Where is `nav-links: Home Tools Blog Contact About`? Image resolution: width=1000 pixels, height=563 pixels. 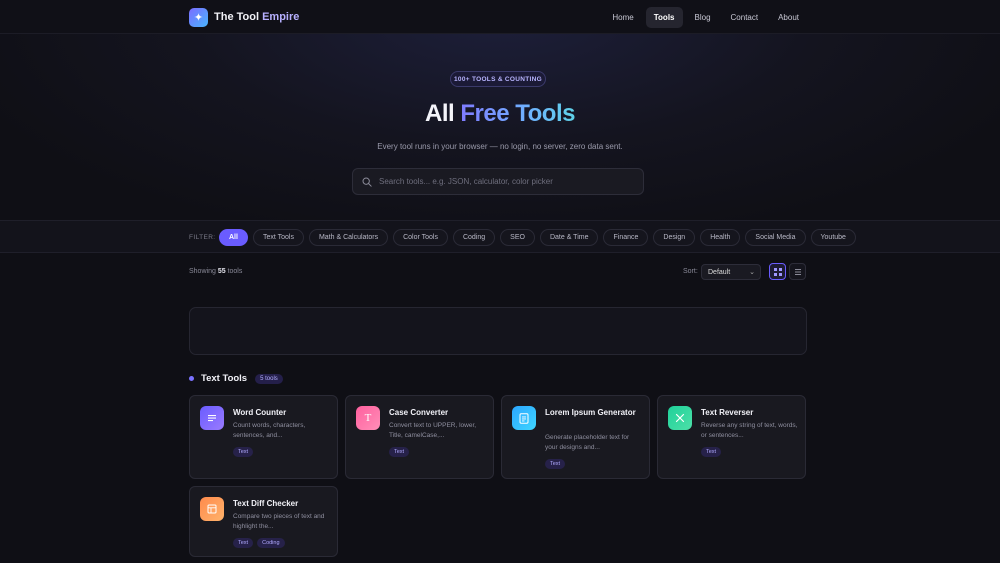
nav-links: Home Tools Blog Contact About is located at coordinates (705, 17).